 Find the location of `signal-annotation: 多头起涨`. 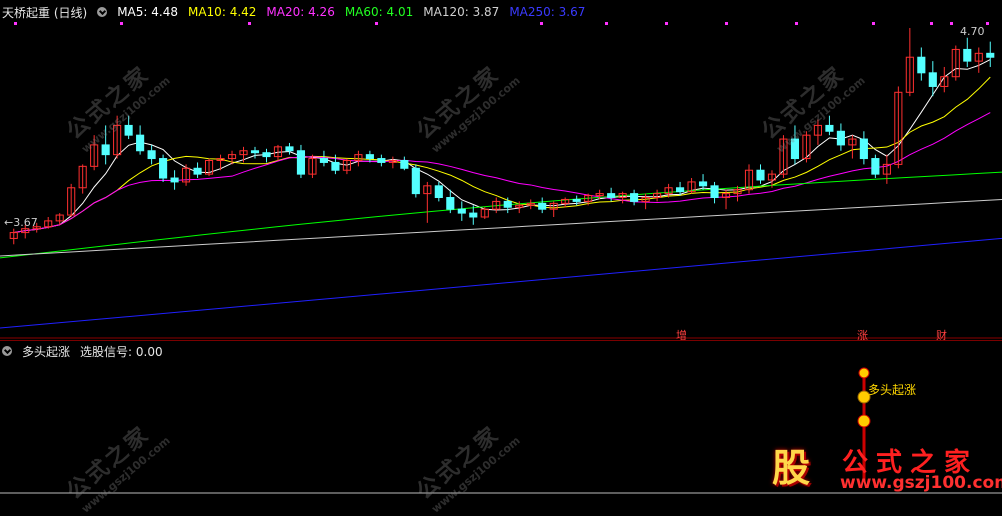

signal-annotation: 多头起涨 is located at coordinates (892, 390).